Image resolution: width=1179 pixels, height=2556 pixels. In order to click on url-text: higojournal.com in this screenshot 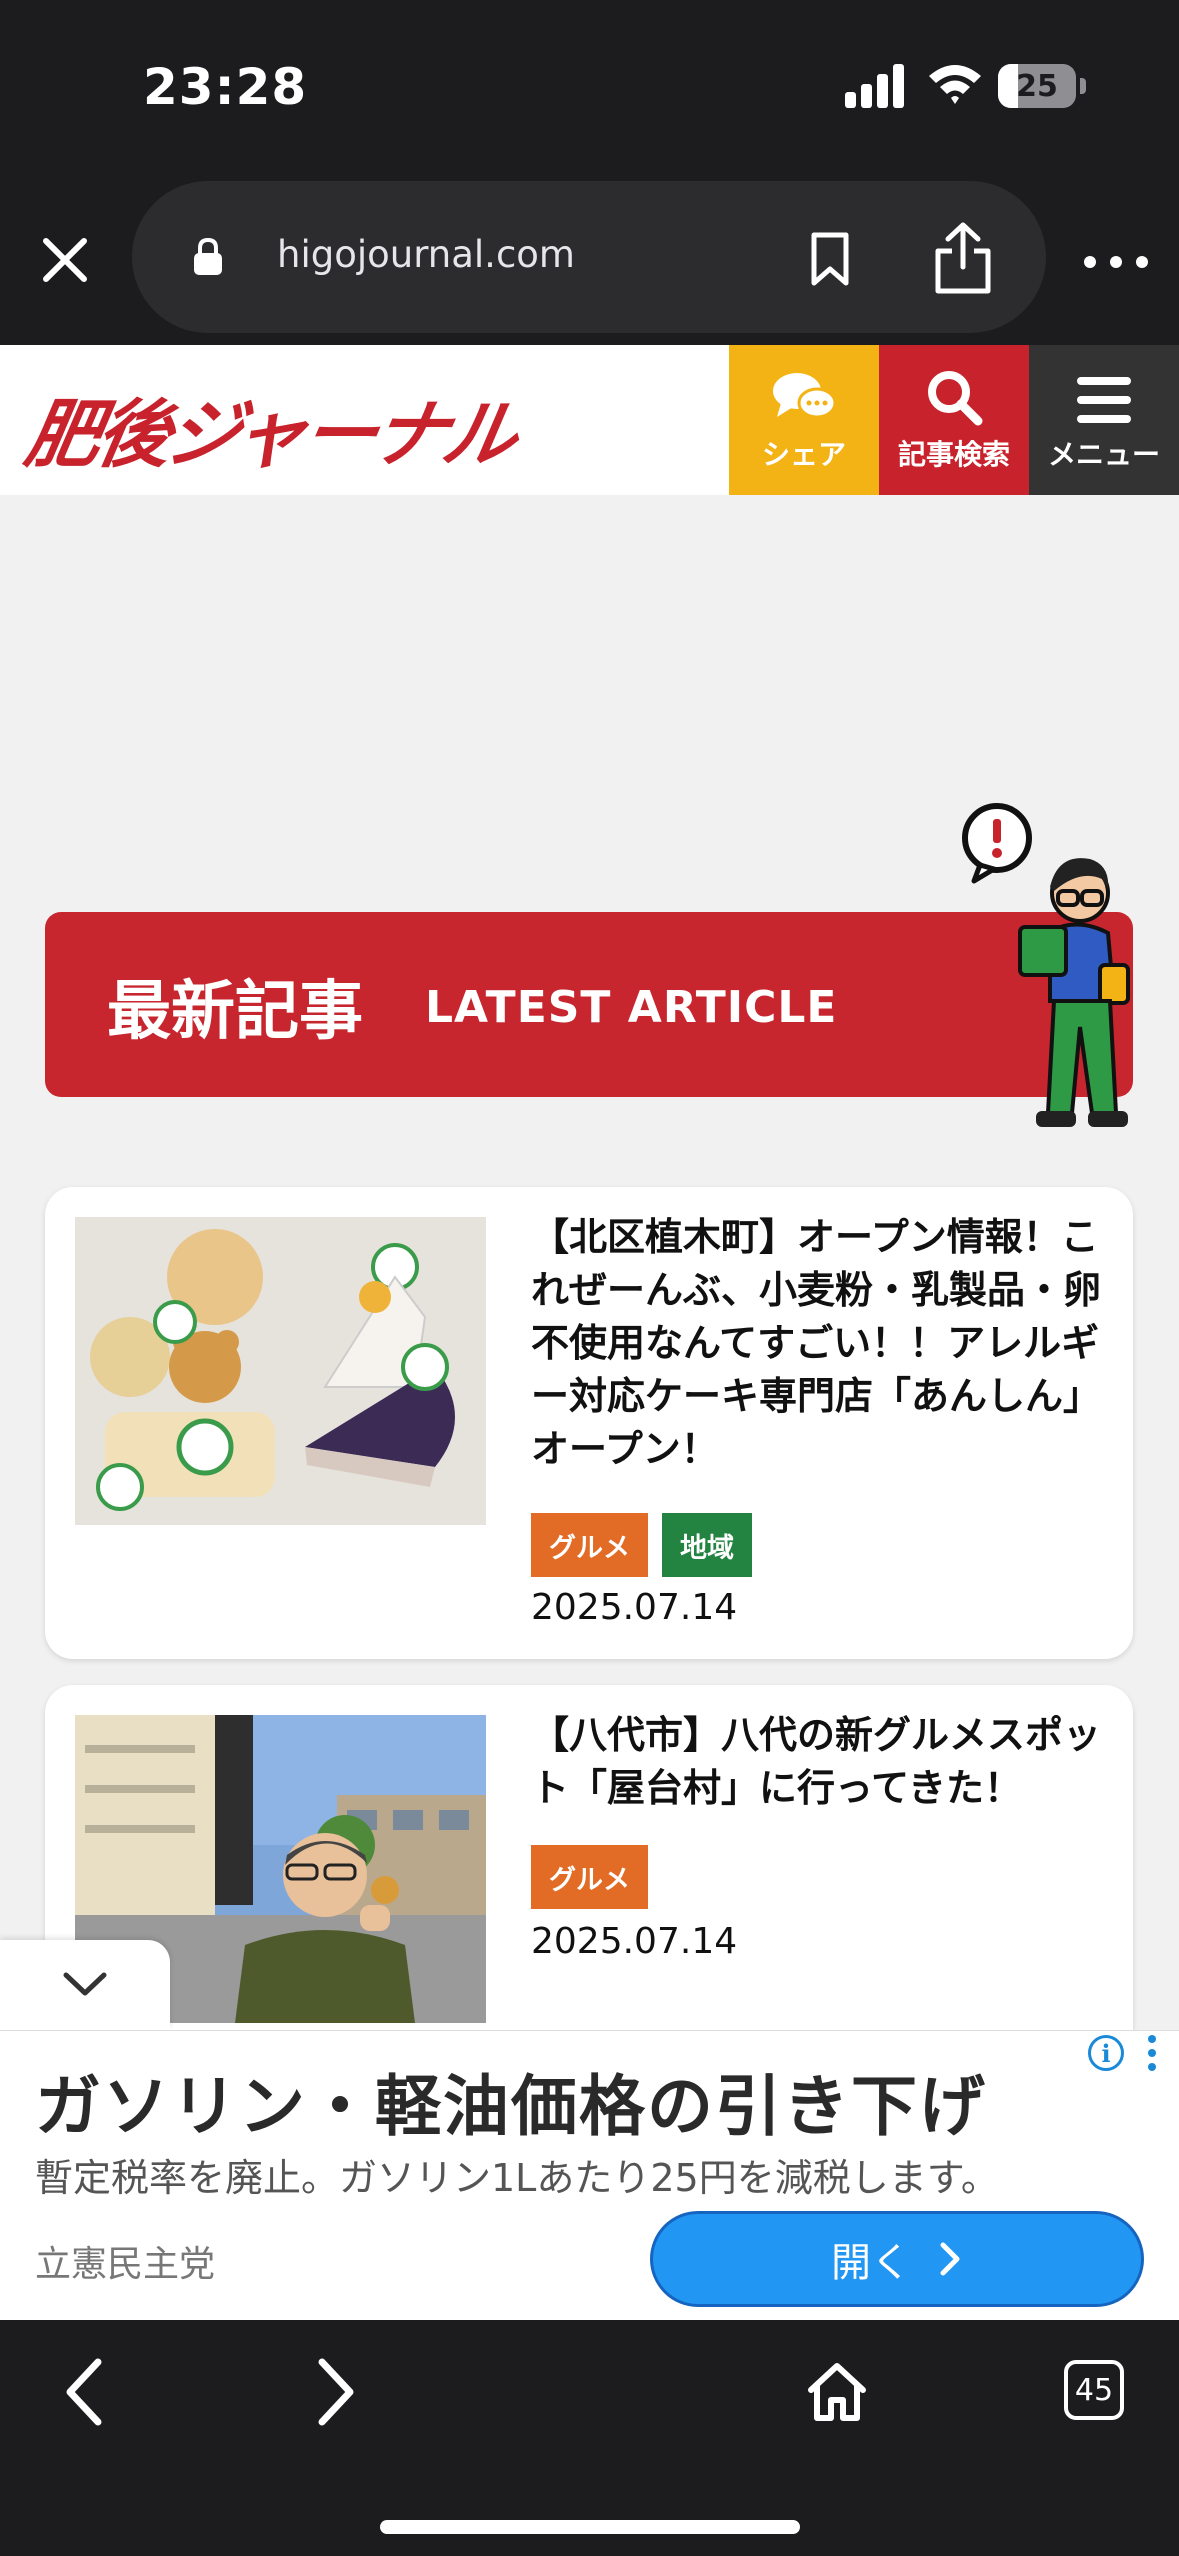, I will do `click(426, 254)`.